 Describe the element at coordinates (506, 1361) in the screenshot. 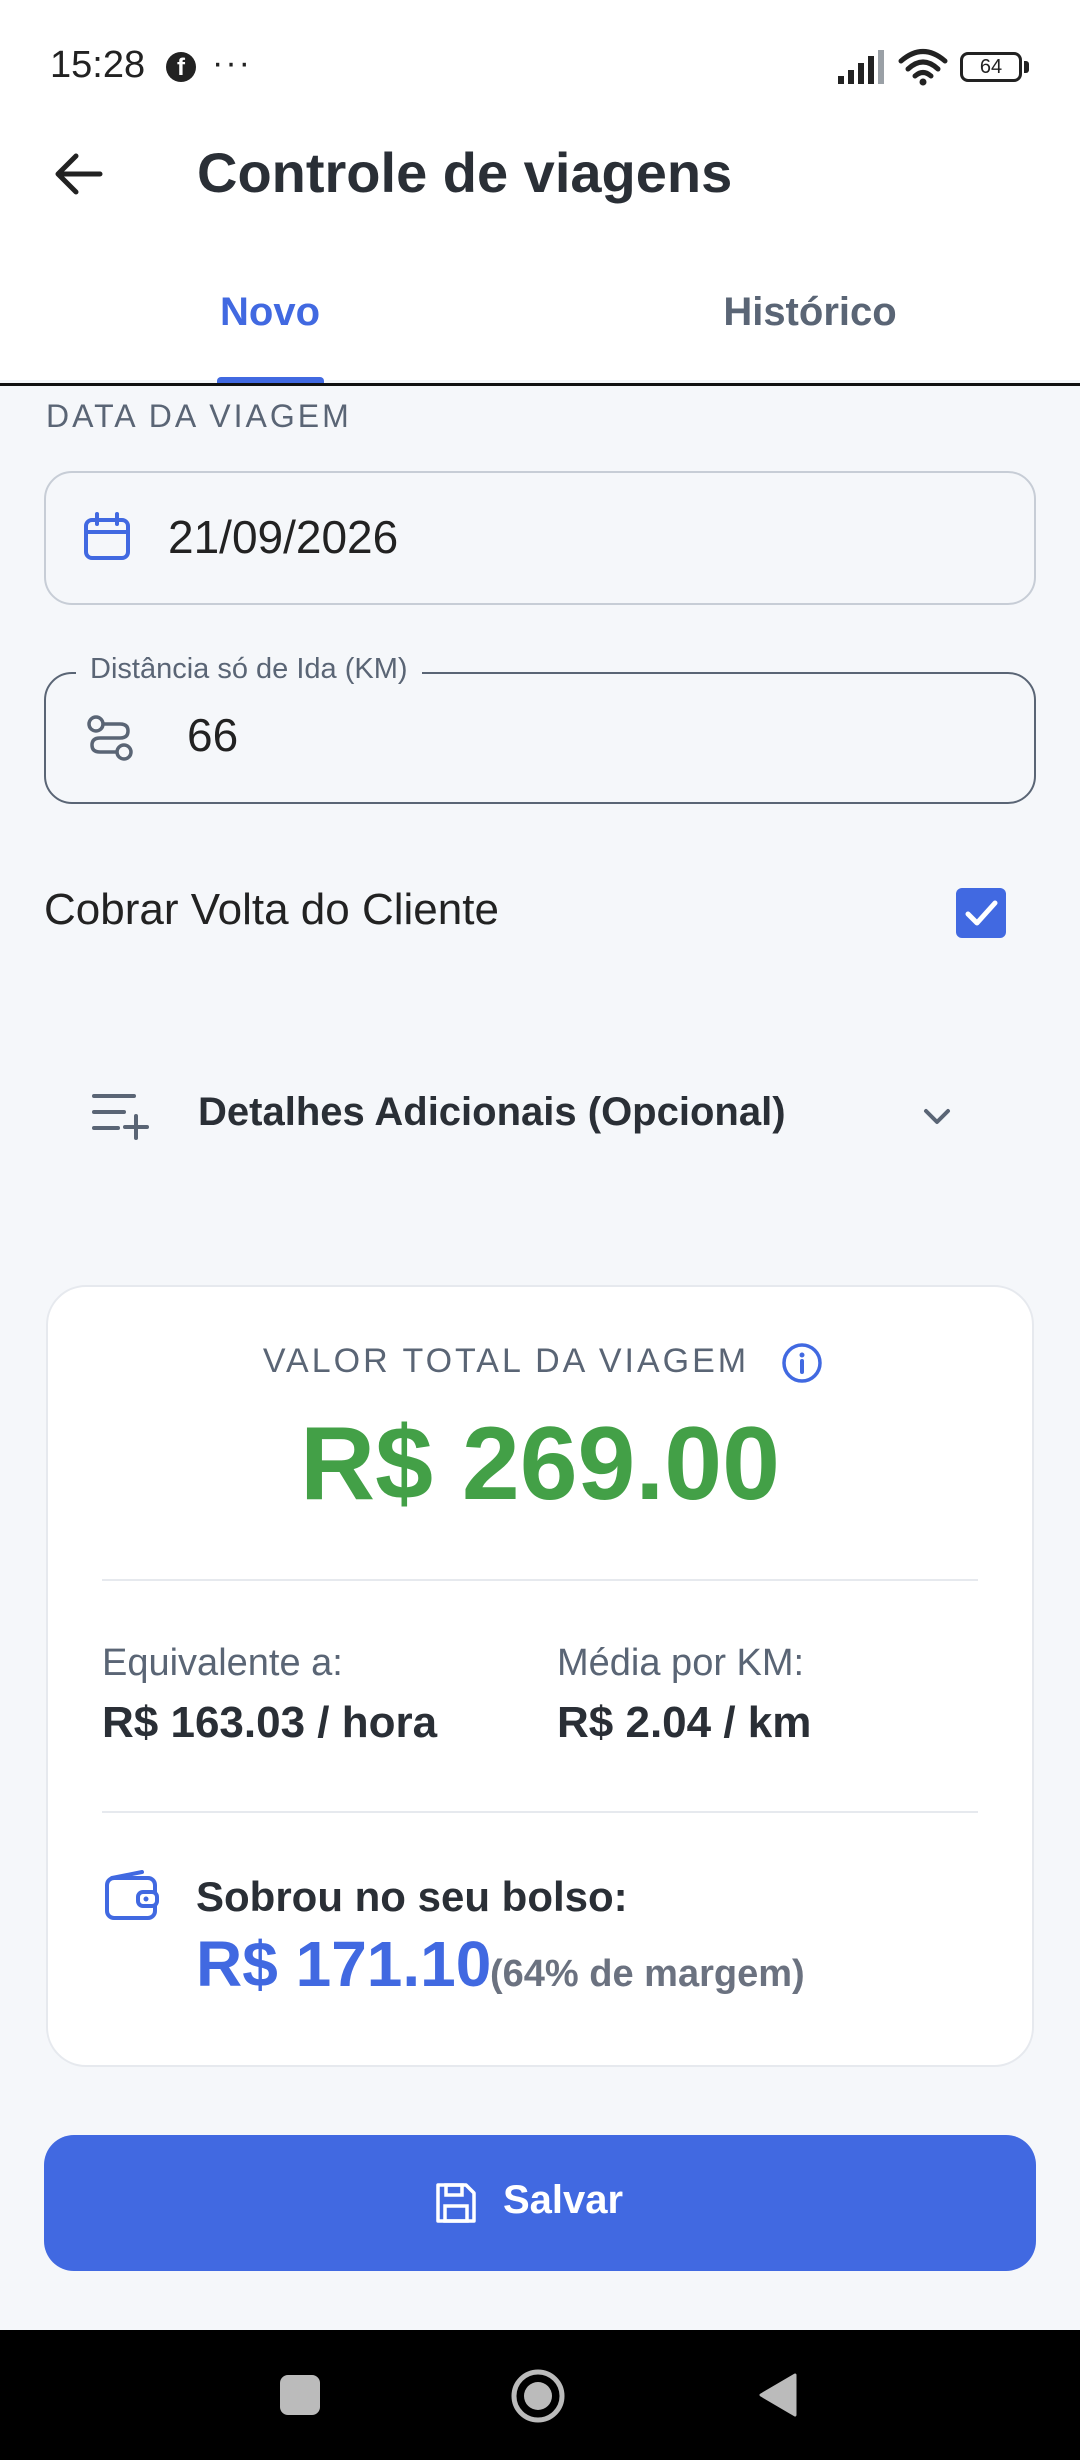

I see `total-title: VALOR TOTAL DA VIAGEM` at that location.